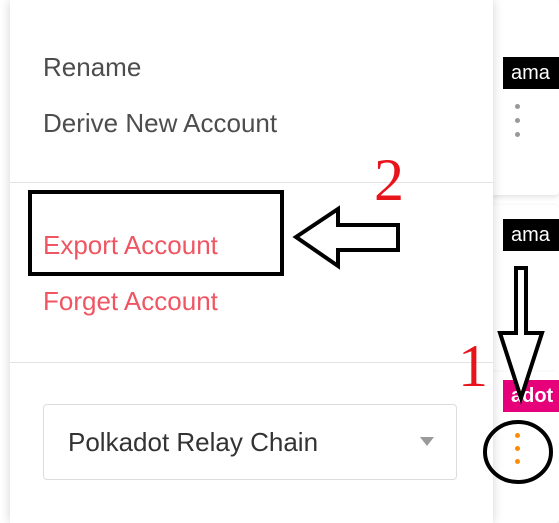 The image size is (559, 523). What do you see at coordinates (518, 452) in the screenshot?
I see `annotation-circle` at bounding box center [518, 452].